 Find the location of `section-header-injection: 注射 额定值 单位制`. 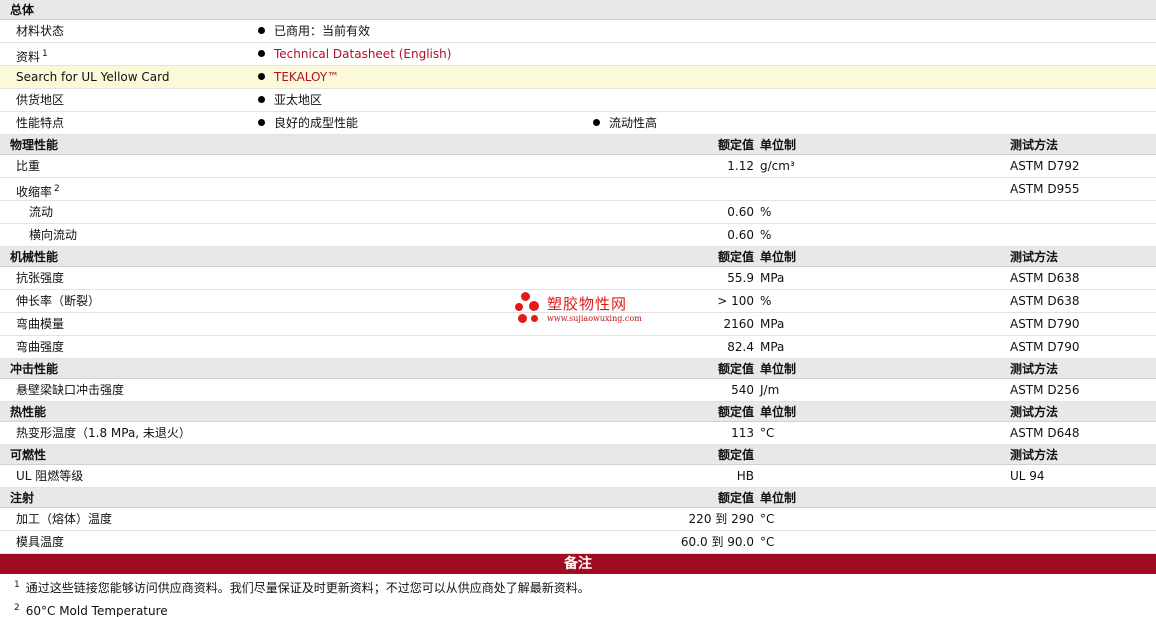

section-header-injection: 注射 额定值 单位制 is located at coordinates (578, 498).